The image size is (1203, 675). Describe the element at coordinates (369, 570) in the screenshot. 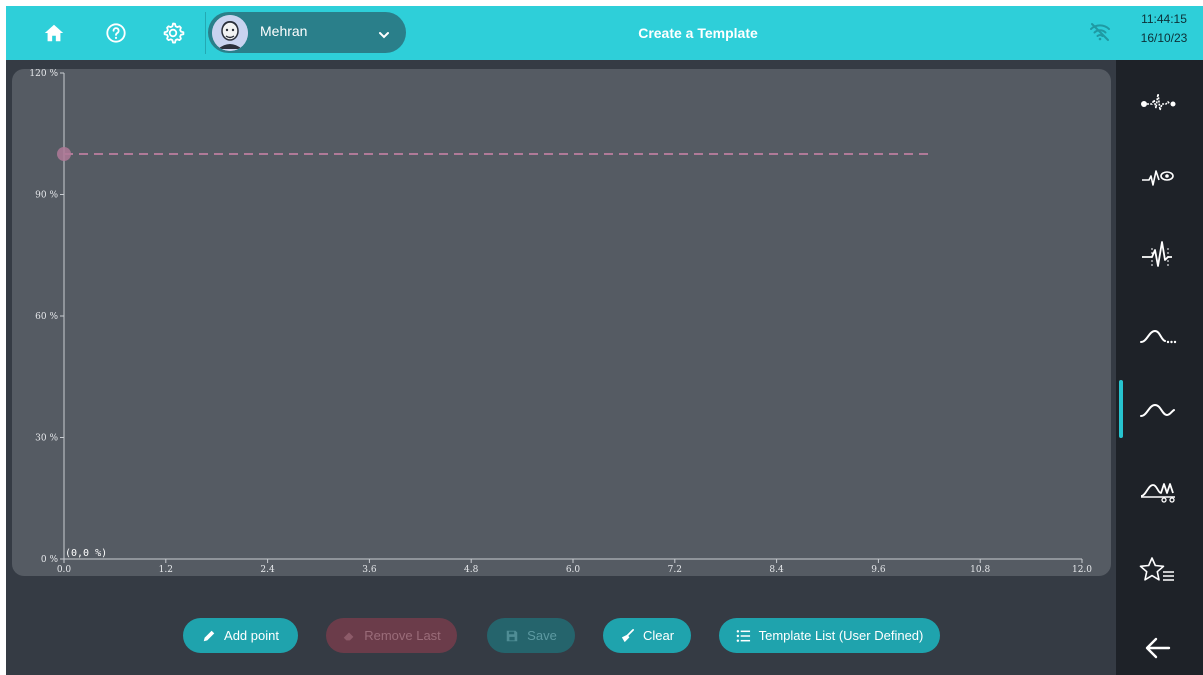

I see `x-tick-label: 3.6` at that location.